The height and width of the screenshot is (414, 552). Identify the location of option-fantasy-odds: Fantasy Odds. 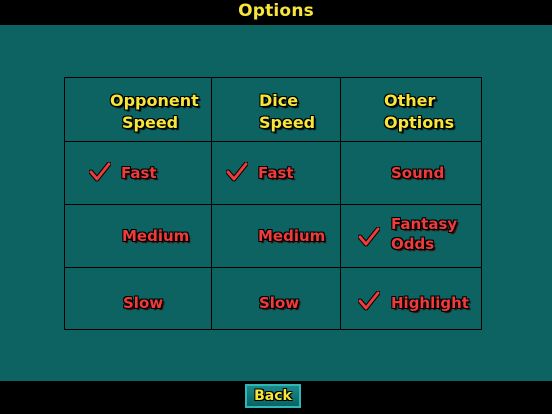
(424, 234).